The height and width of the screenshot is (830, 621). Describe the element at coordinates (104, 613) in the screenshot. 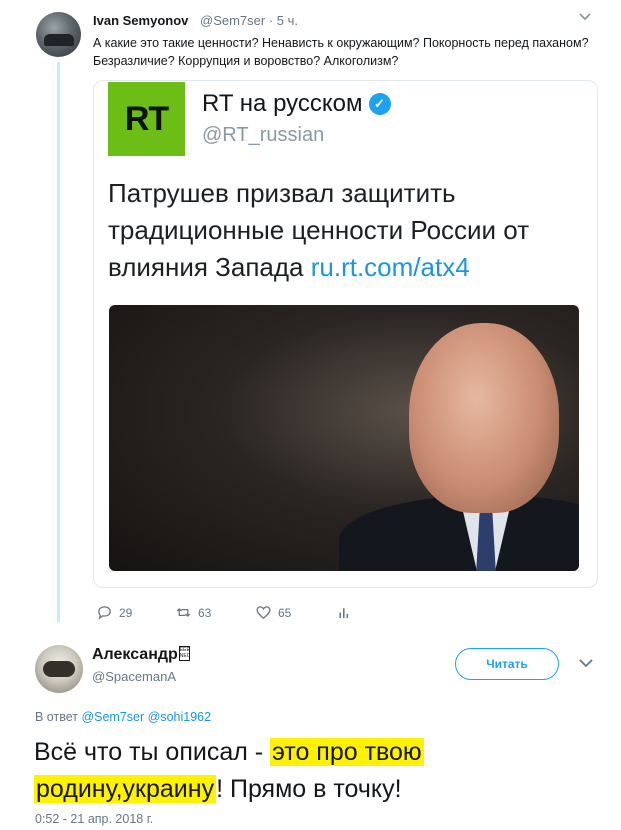

I see `reply-icon` at that location.